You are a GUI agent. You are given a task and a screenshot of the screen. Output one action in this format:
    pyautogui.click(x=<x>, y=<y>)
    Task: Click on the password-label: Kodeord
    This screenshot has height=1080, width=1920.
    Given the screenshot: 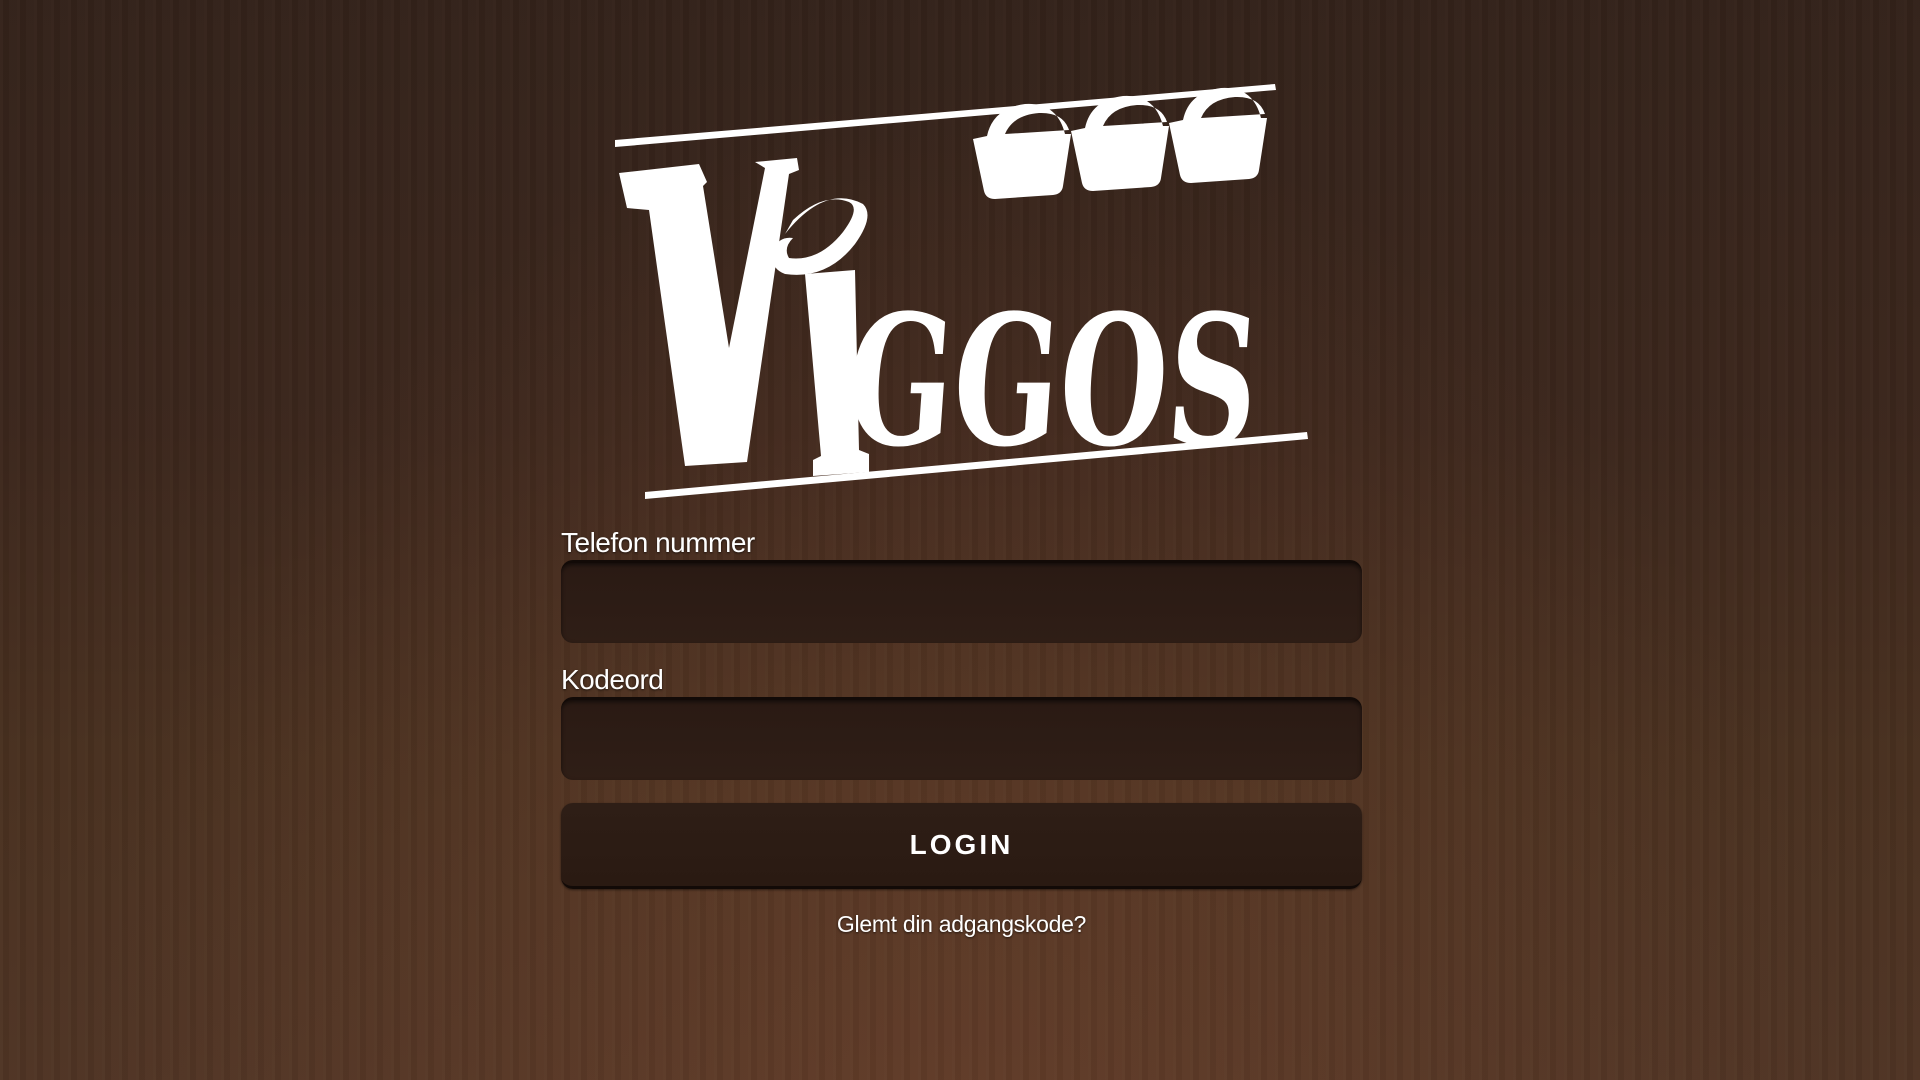 What is the action you would take?
    pyautogui.click(x=612, y=679)
    